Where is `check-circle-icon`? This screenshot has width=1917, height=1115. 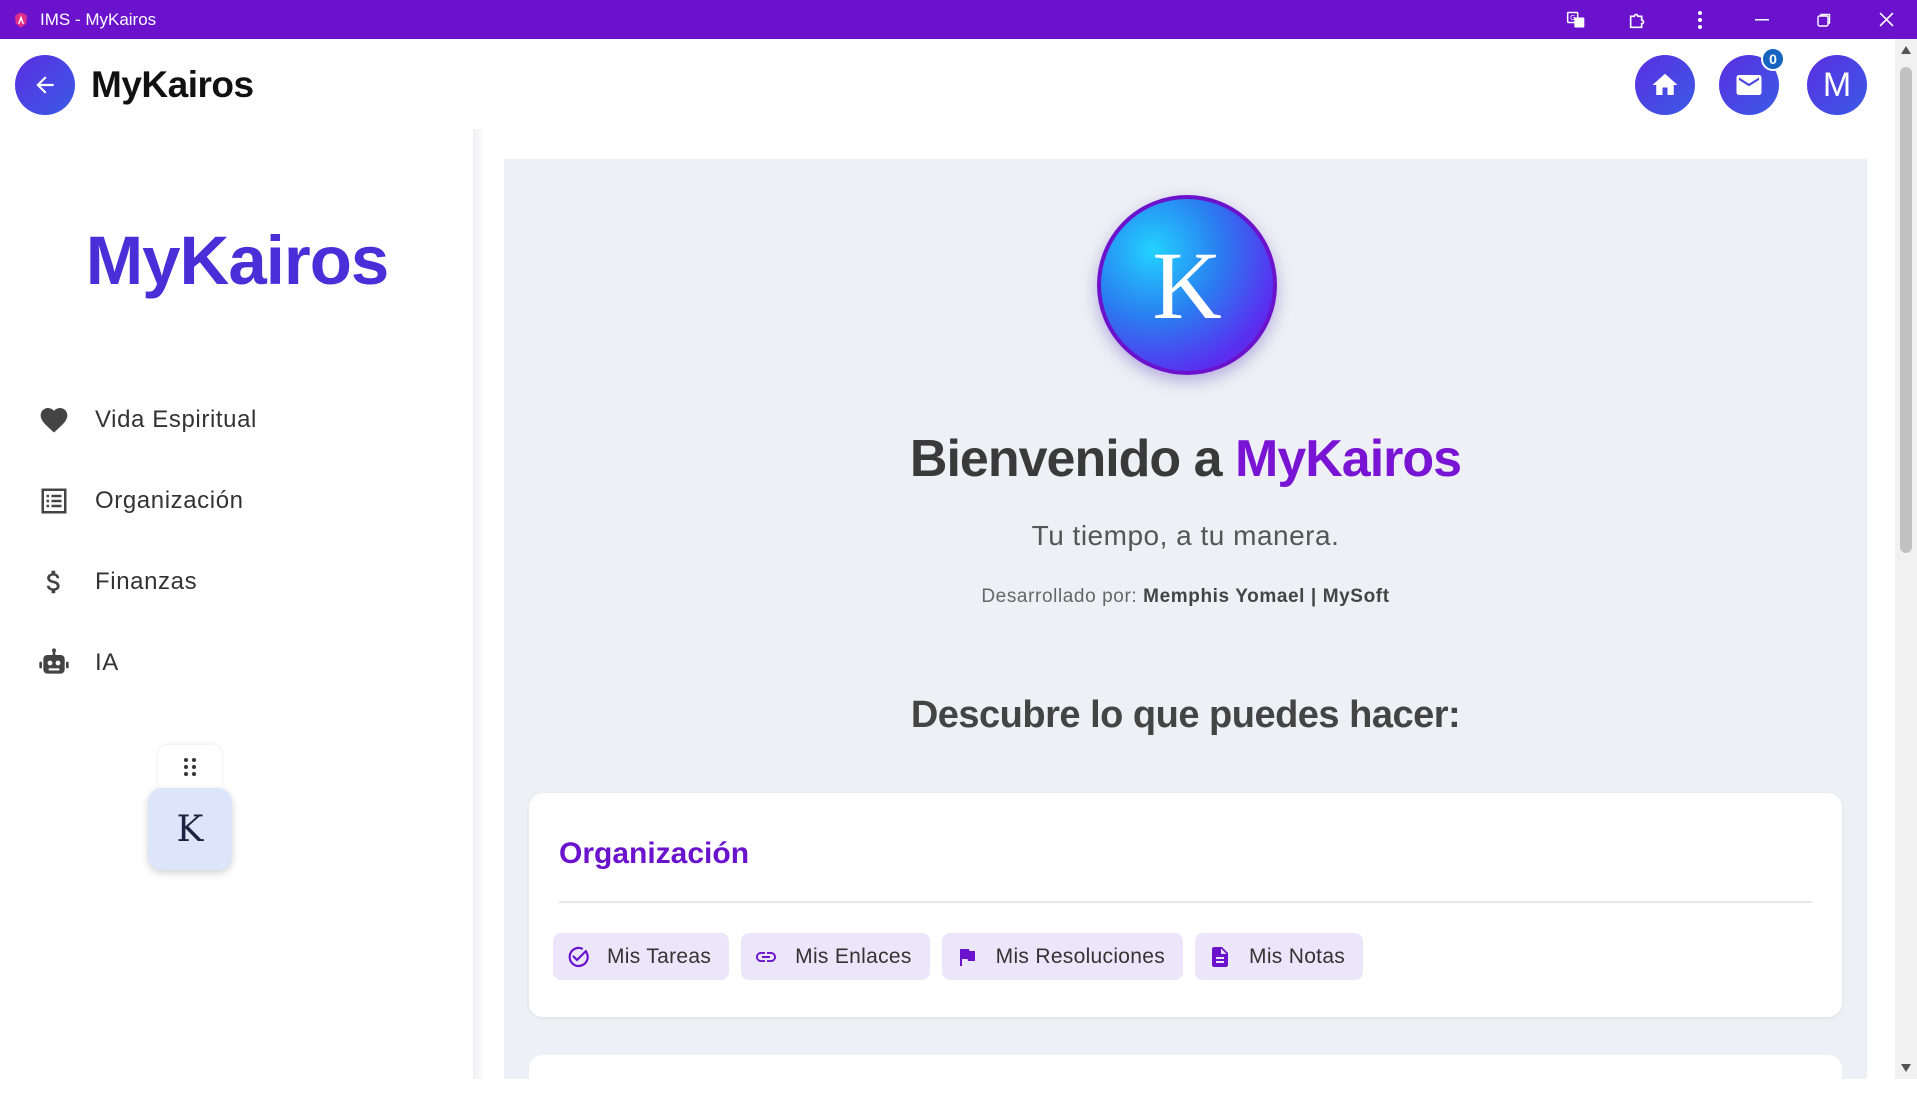 check-circle-icon is located at coordinates (578, 957).